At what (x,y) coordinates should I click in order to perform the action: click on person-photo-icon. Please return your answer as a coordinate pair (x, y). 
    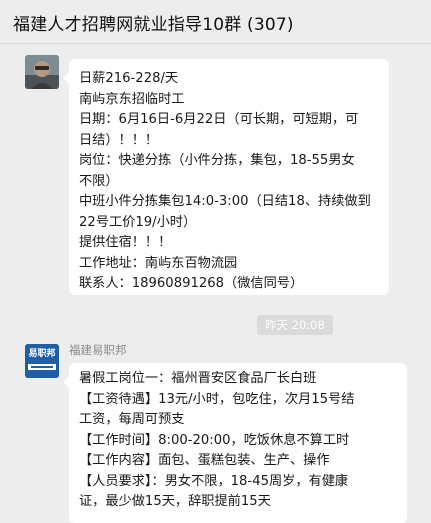
    Looking at the image, I should click on (42, 72).